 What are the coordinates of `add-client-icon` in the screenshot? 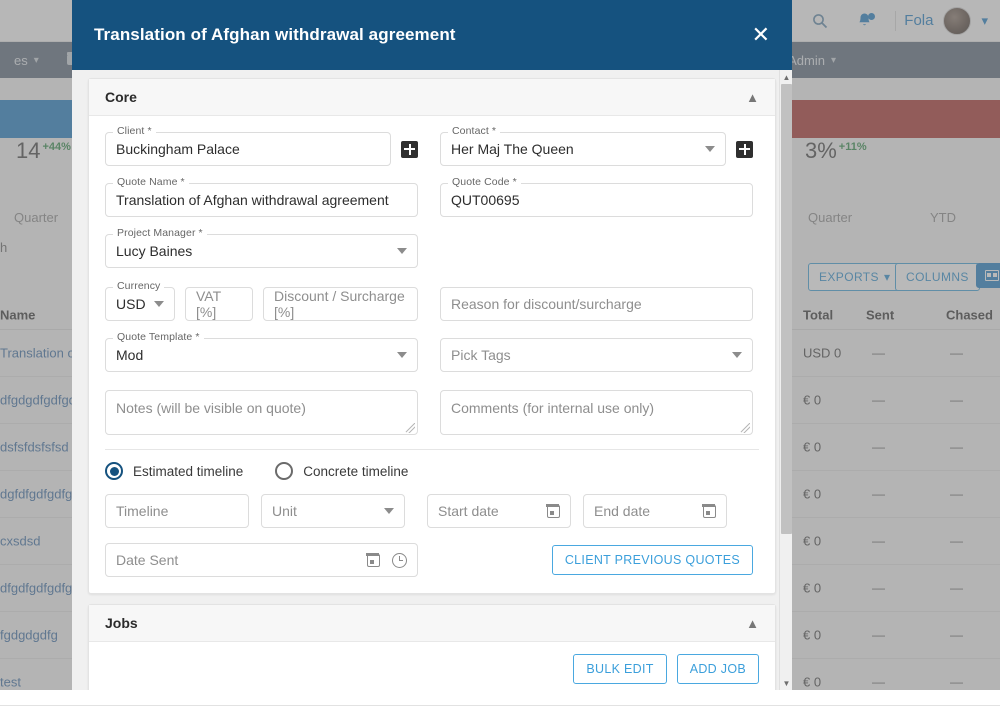 It's located at (409, 149).